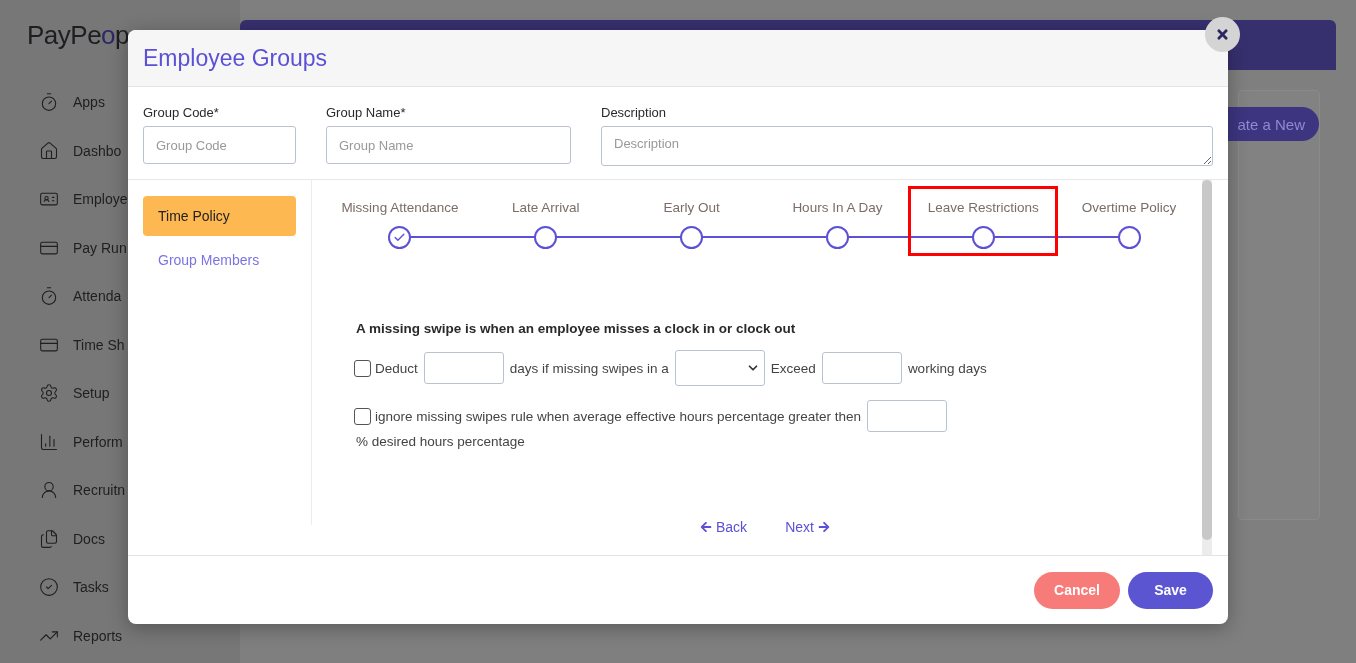 This screenshot has height=663, width=1356. Describe the element at coordinates (400, 207) in the screenshot. I see `step-label: Missing Attendance` at that location.